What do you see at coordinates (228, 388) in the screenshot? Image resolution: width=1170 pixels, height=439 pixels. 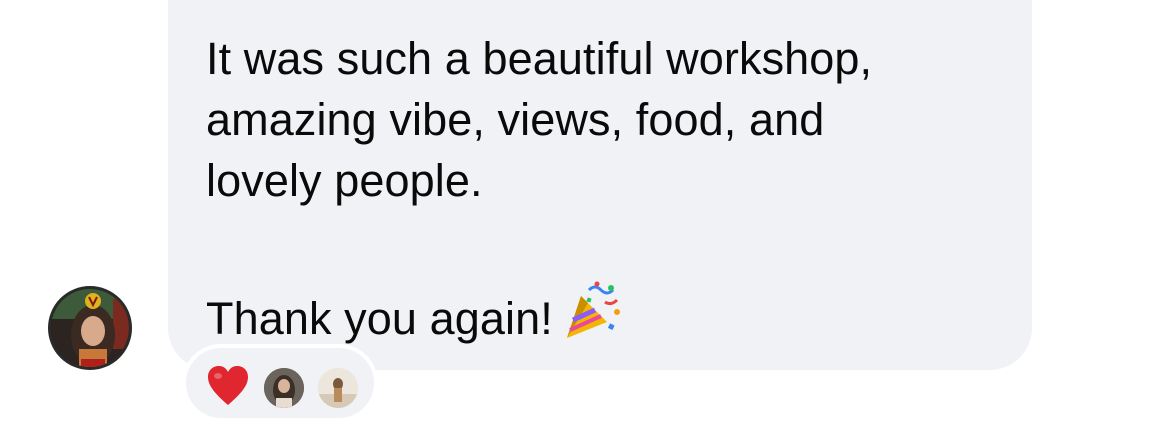 I see `heart-icon` at bounding box center [228, 388].